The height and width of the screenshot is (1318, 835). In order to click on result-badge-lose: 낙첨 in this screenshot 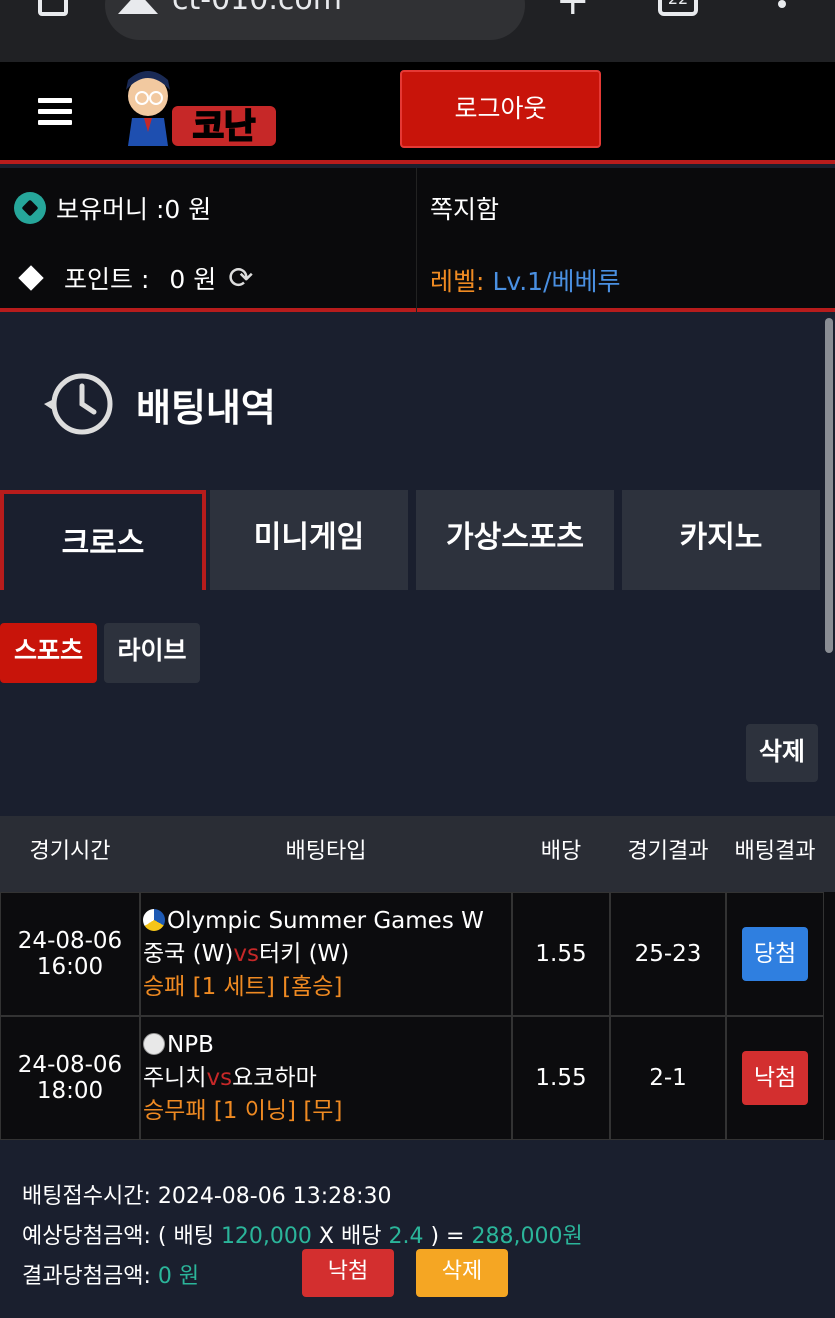, I will do `click(775, 1078)`.